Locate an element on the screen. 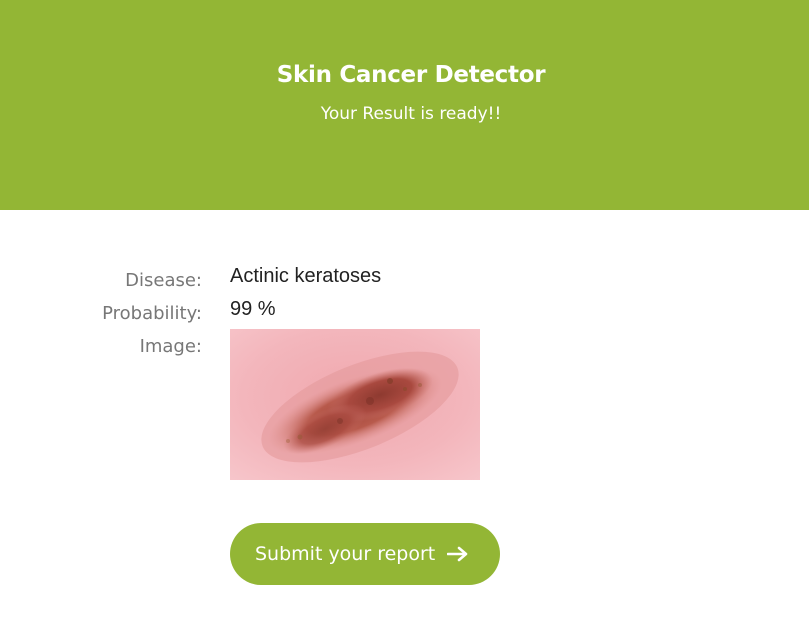  image-label: Image: is located at coordinates (170, 346).